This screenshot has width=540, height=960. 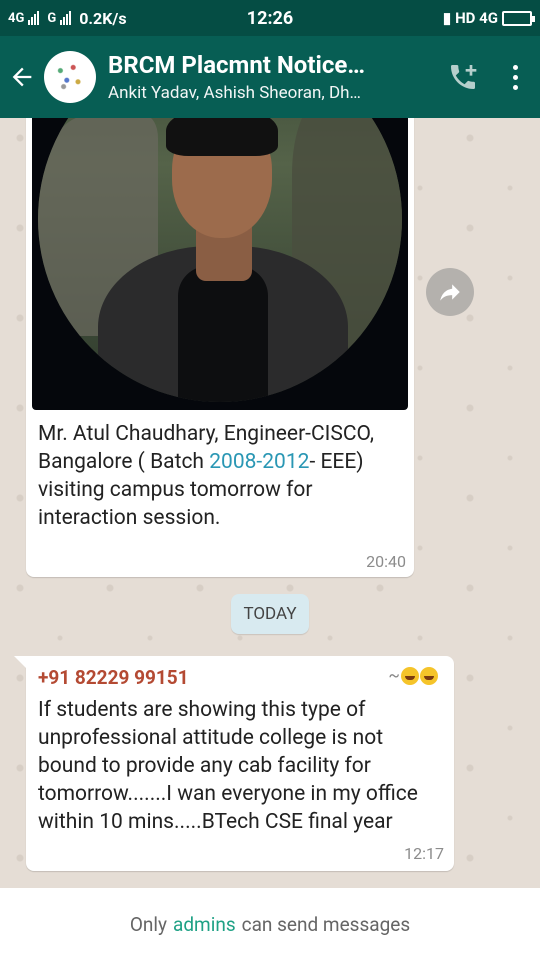 I want to click on network-type-1: 4G, so click(x=16, y=18).